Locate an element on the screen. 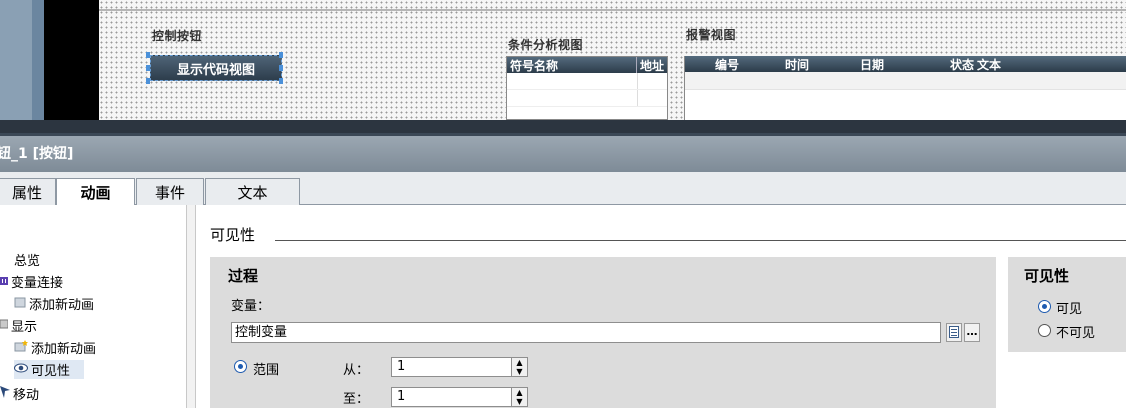 This screenshot has width=1126, height=408. tree-item-visibility: 可见性 is located at coordinates (49, 369).